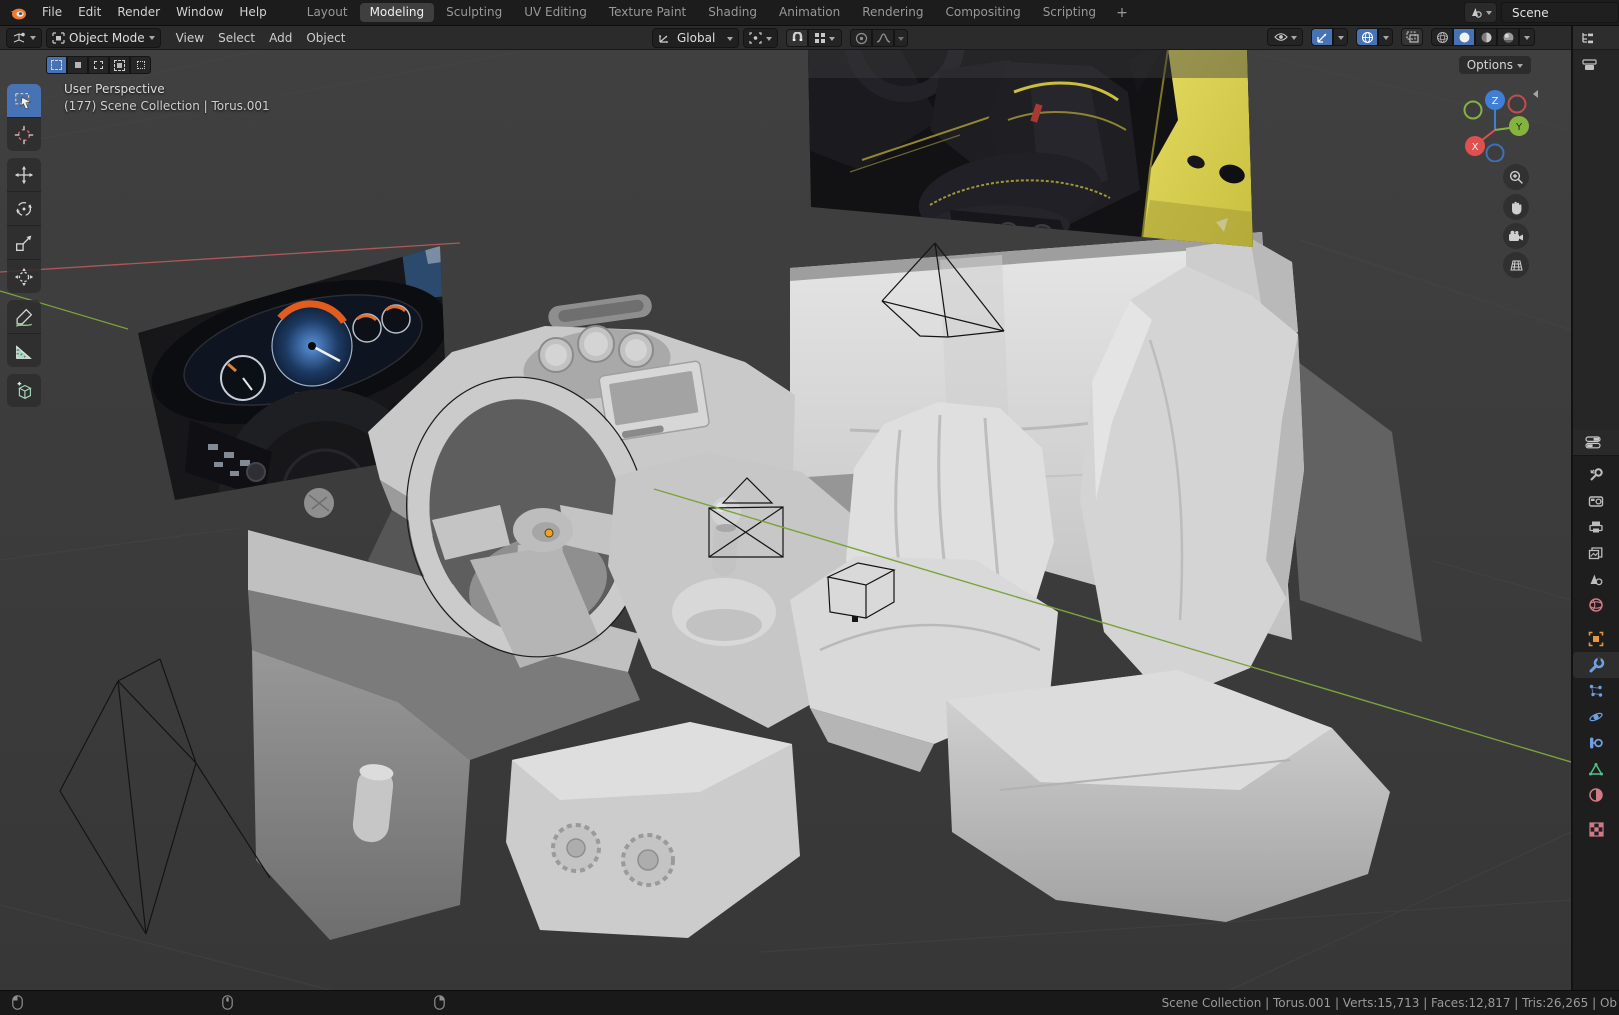 This screenshot has width=1619, height=1015. What do you see at coordinates (1486, 37) in the screenshot?
I see `shading-material-button` at bounding box center [1486, 37].